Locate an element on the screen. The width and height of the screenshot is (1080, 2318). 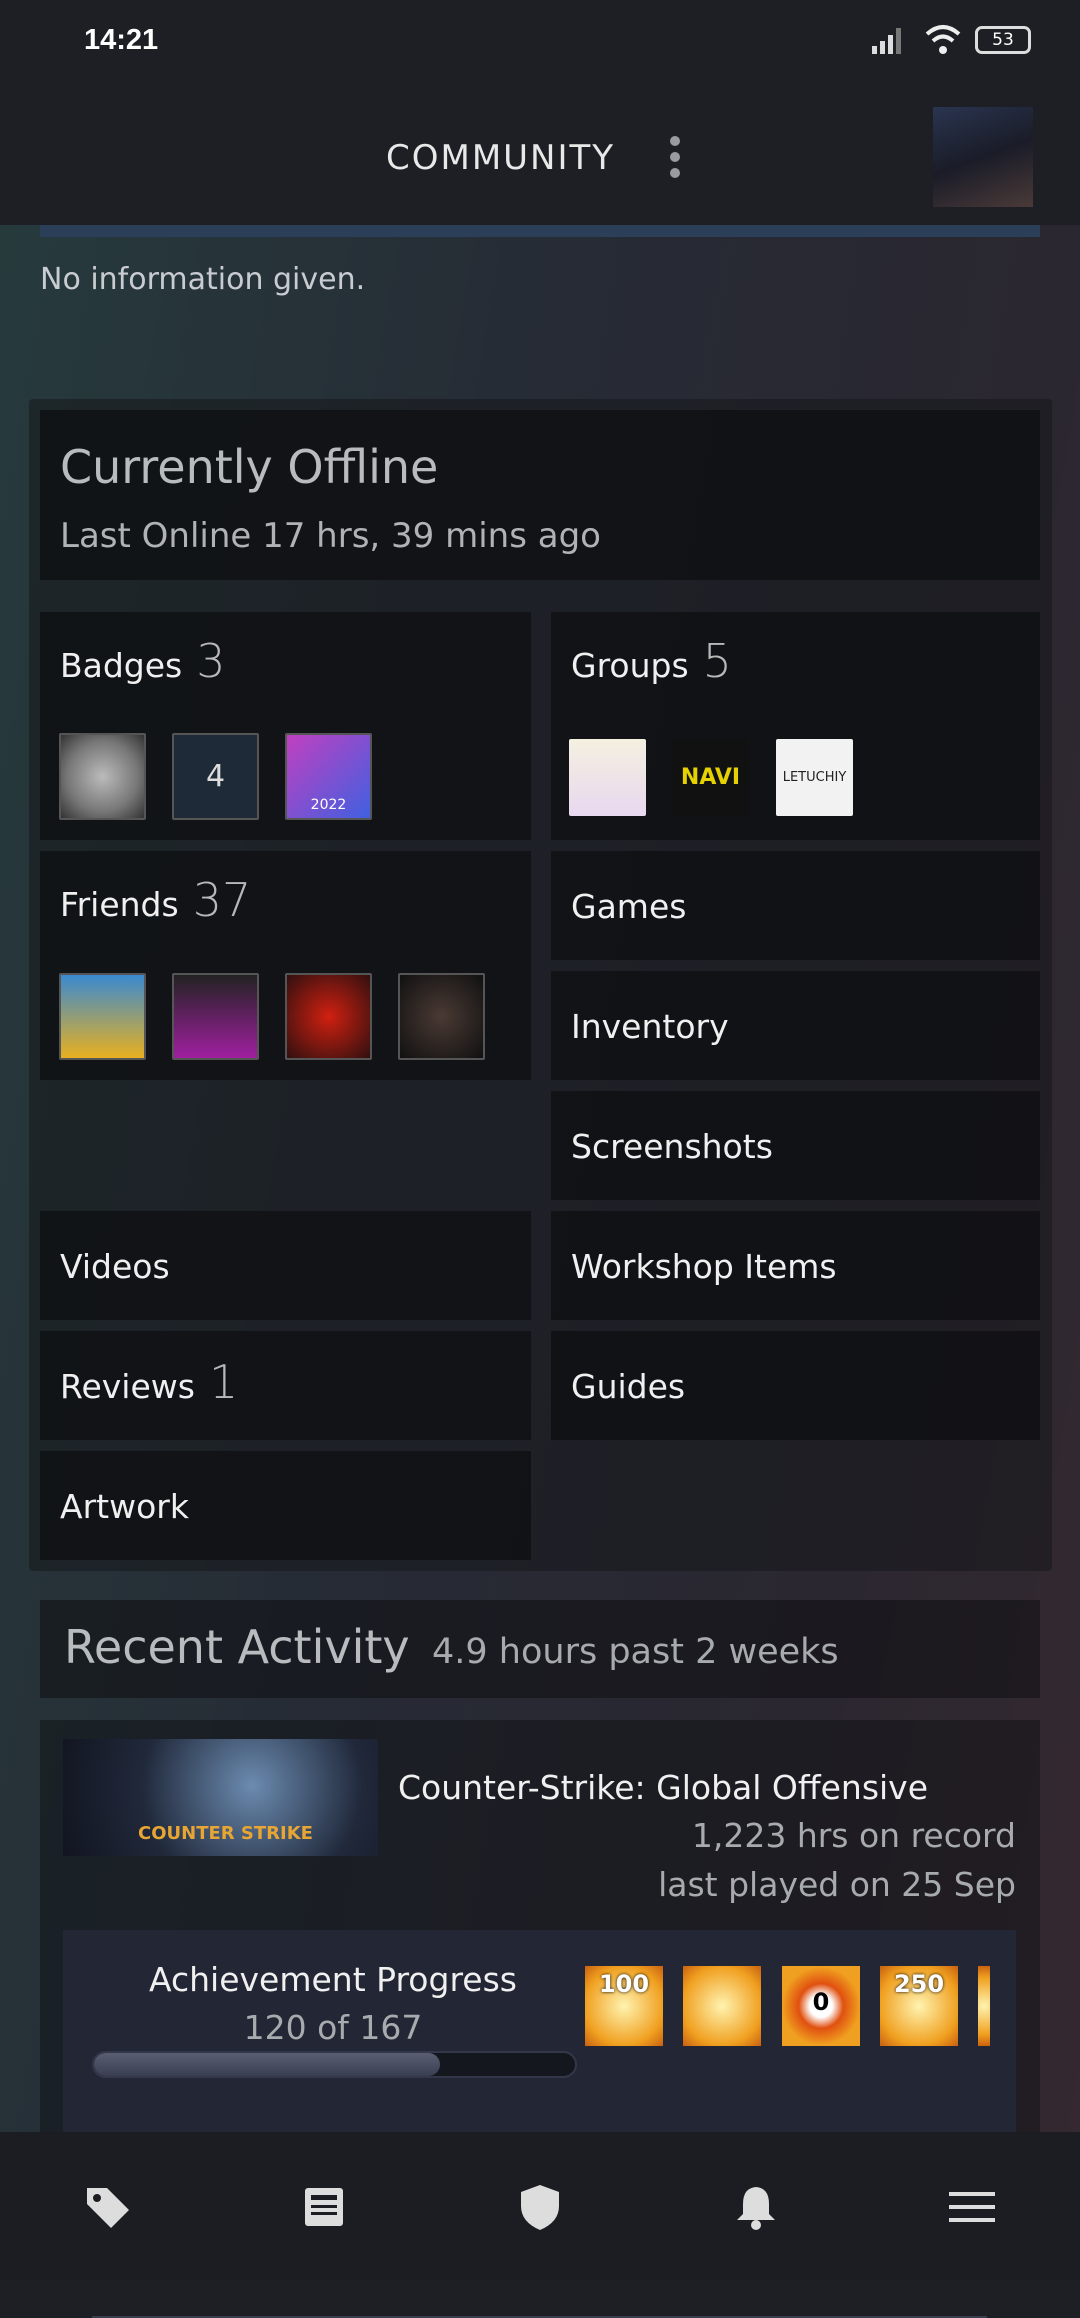
menu-icon is located at coordinates (972, 2207).